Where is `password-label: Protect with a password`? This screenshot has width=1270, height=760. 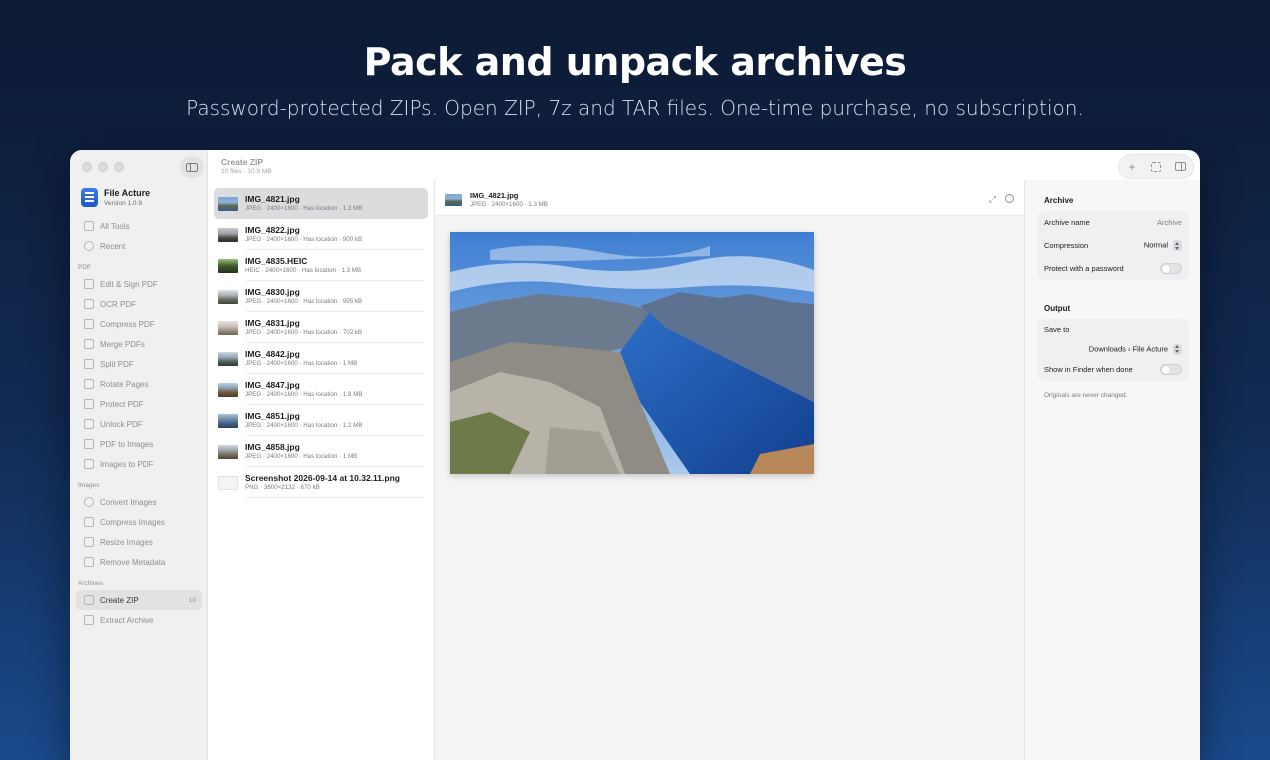
password-label: Protect with a password is located at coordinates (1084, 268).